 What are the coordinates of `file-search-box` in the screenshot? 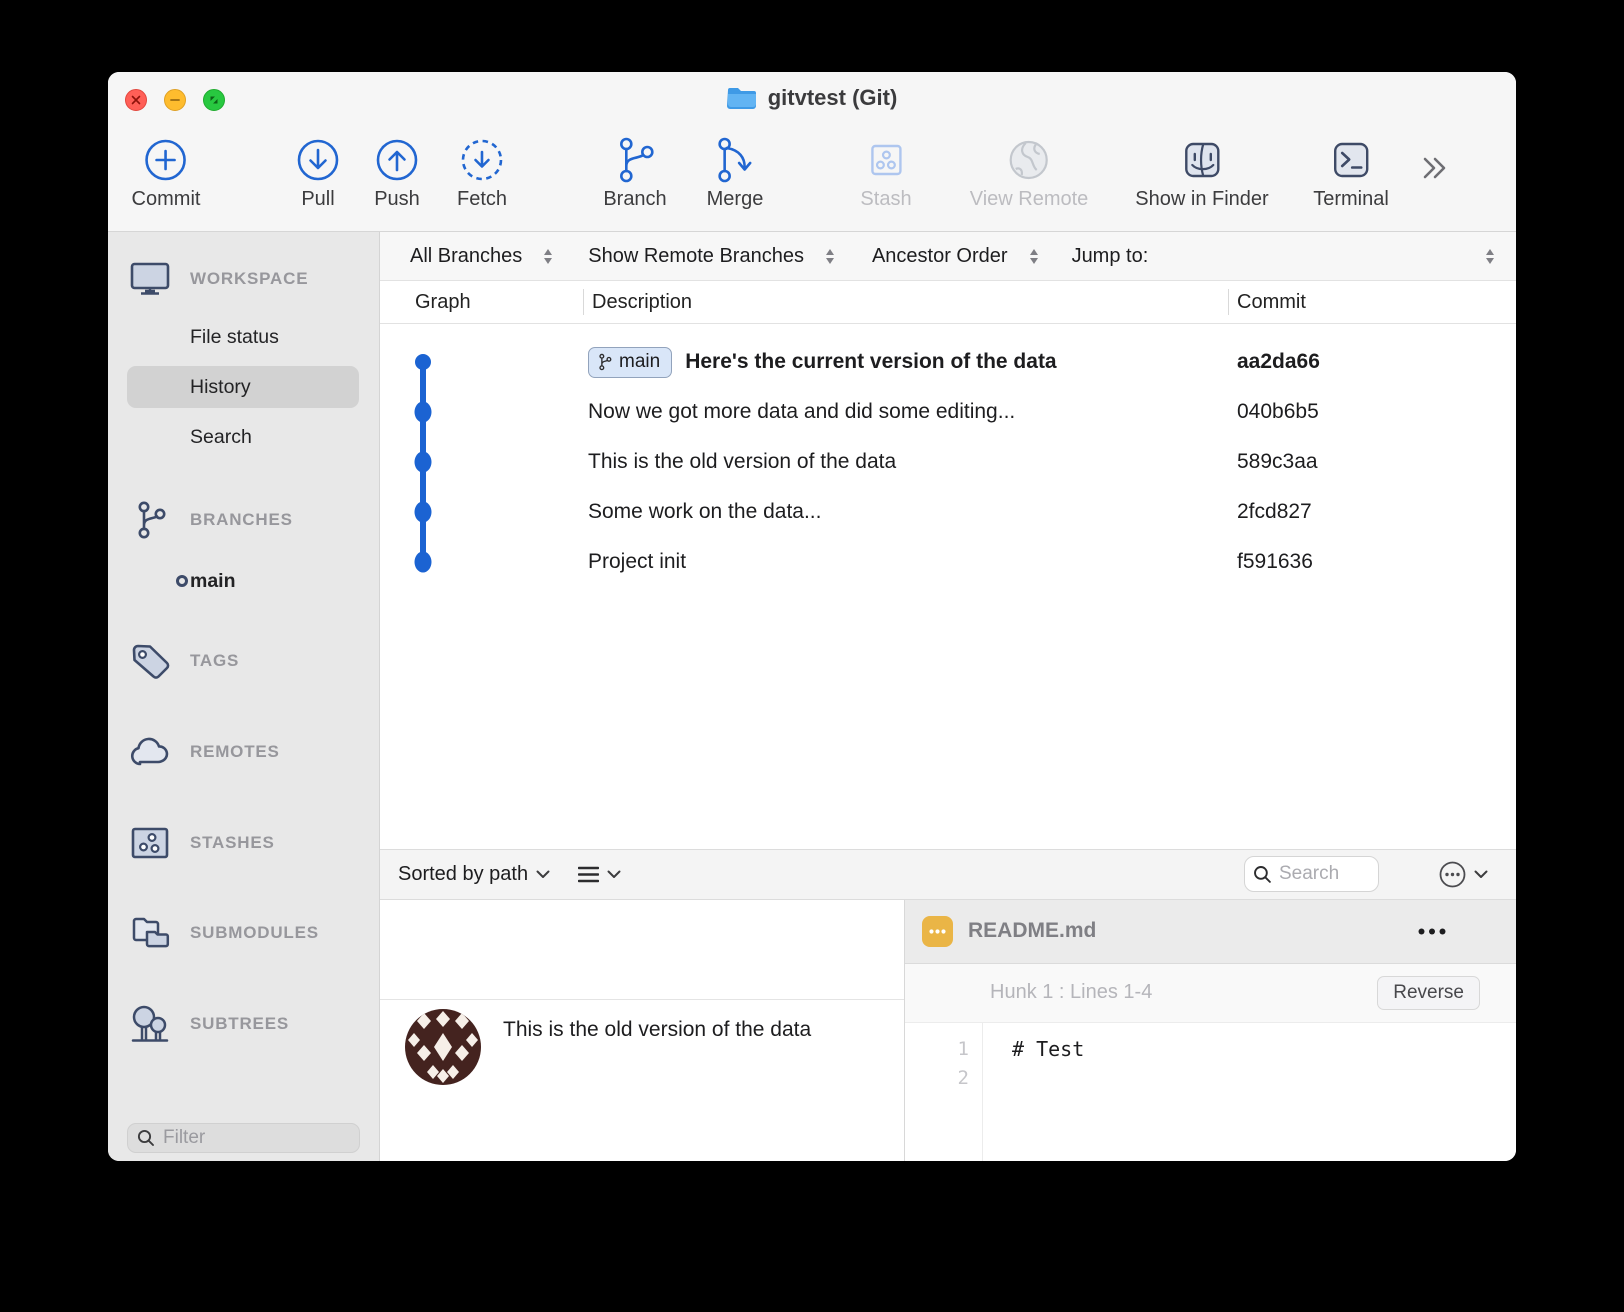 It's located at (1311, 874).